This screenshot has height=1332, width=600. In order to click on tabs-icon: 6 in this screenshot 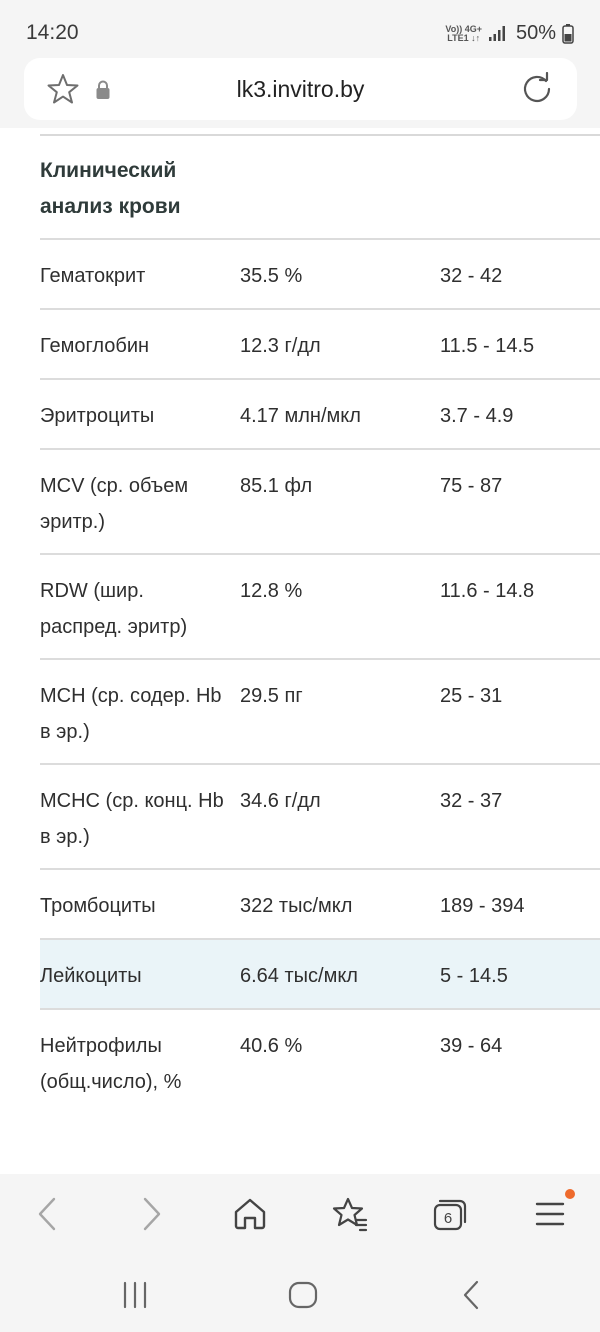, I will do `click(450, 1214)`.